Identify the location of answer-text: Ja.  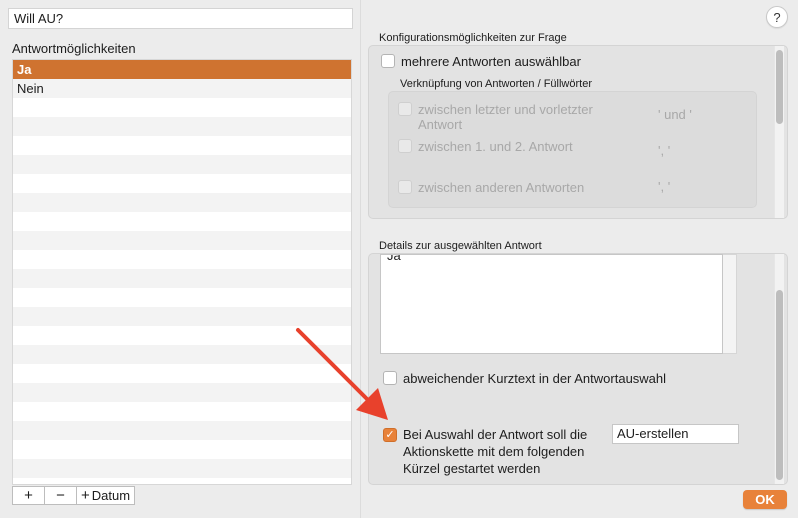
(394, 258).